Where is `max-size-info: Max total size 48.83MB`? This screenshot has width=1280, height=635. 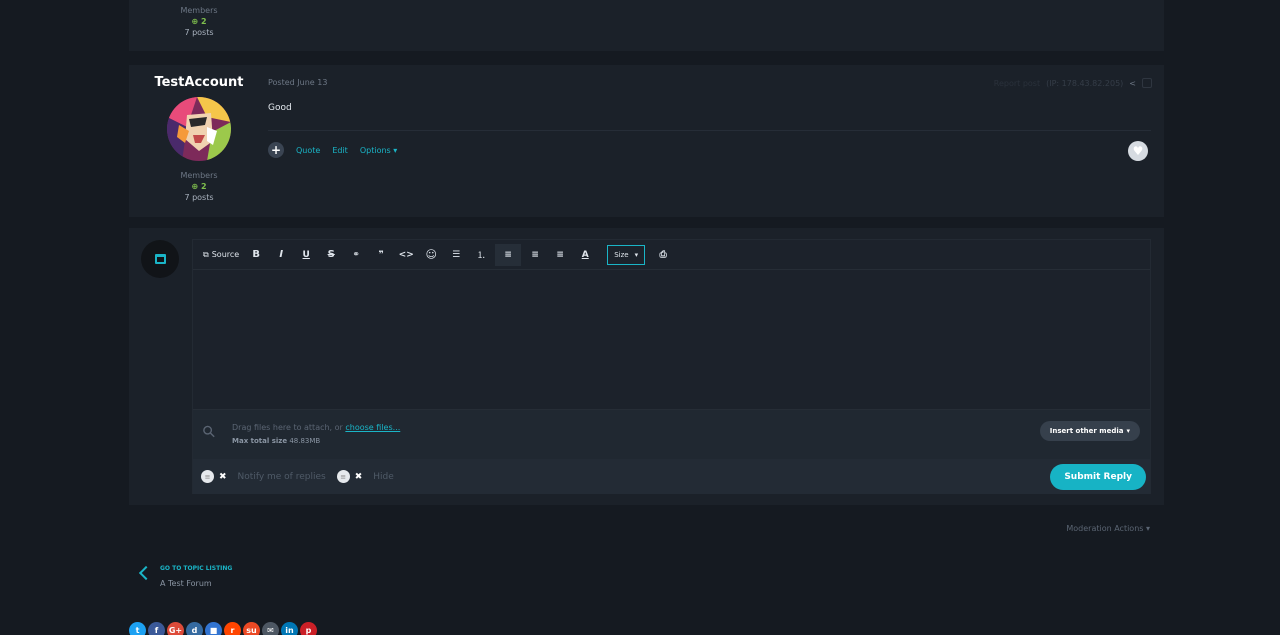
max-size-info: Max total size 48.83MB is located at coordinates (276, 441).